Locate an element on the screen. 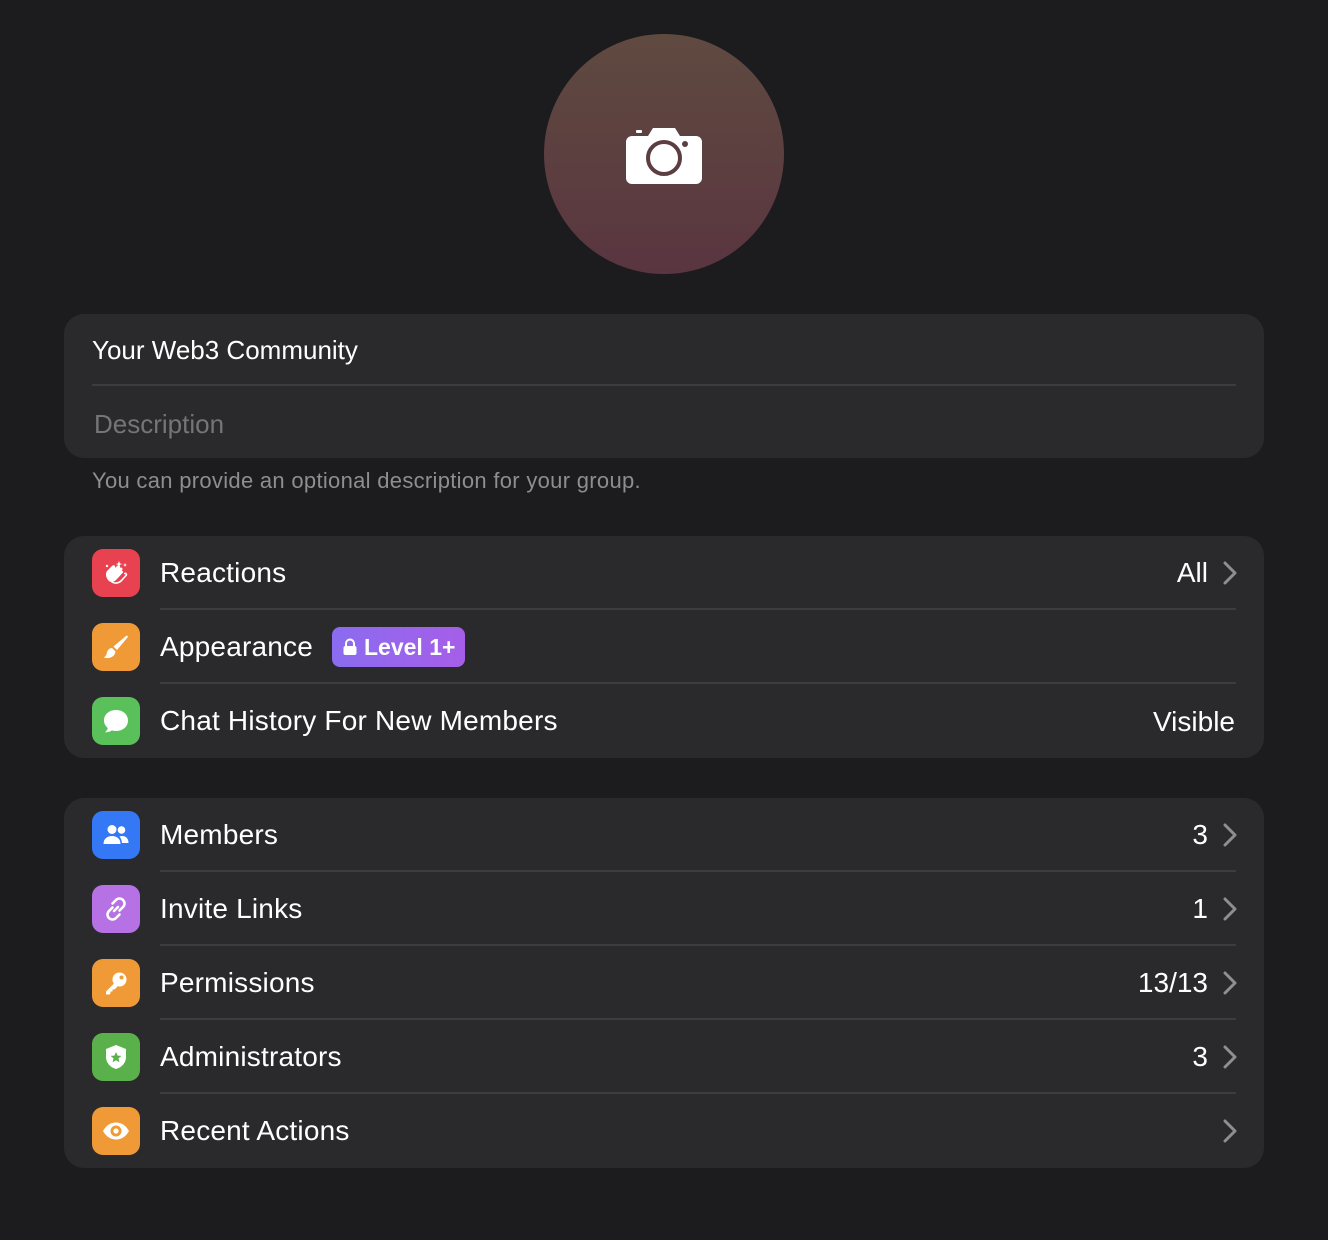  badge-shield-icon is located at coordinates (116, 1057).